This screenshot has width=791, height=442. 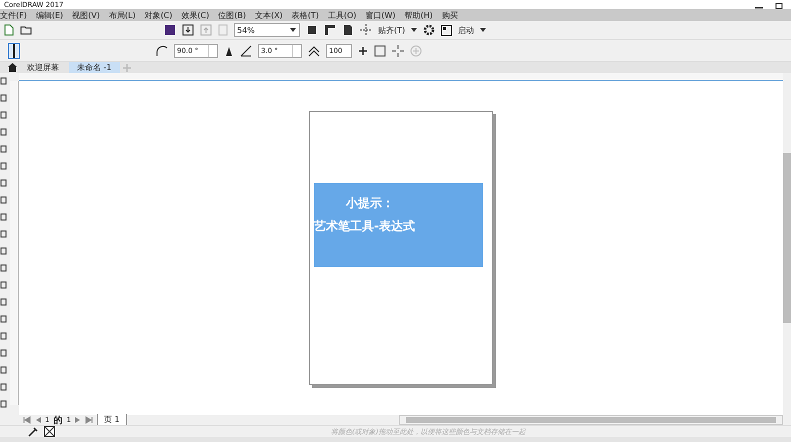 I want to click on document-tab: 未命名 -1, so click(x=94, y=67).